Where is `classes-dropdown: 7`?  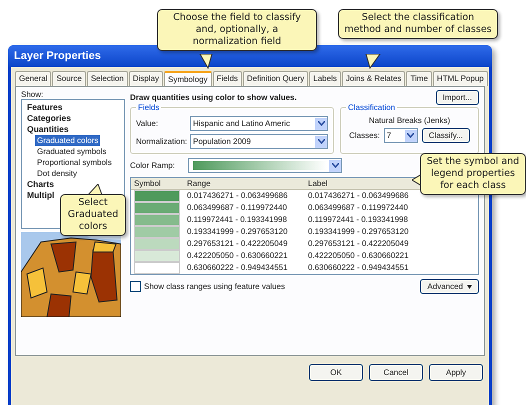
classes-dropdown: 7 is located at coordinates (401, 135).